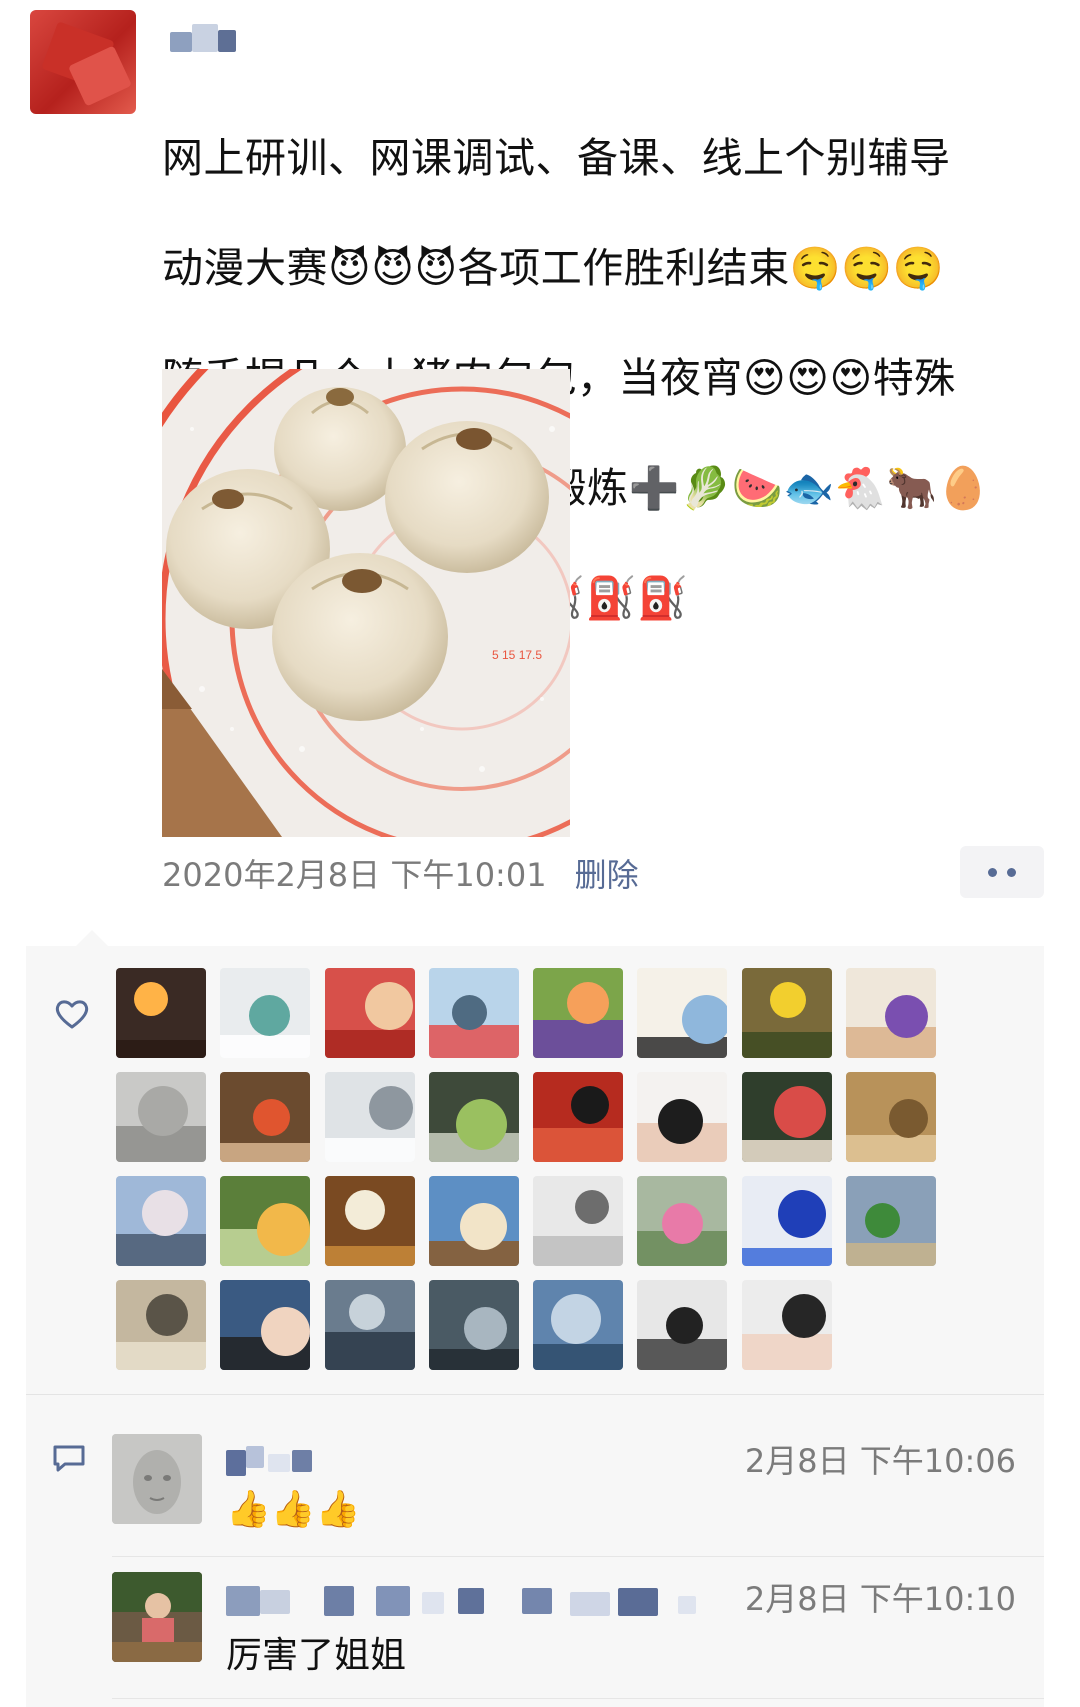 The height and width of the screenshot is (1707, 1080). I want to click on commenter-avatar-illustration, so click(157, 1479).